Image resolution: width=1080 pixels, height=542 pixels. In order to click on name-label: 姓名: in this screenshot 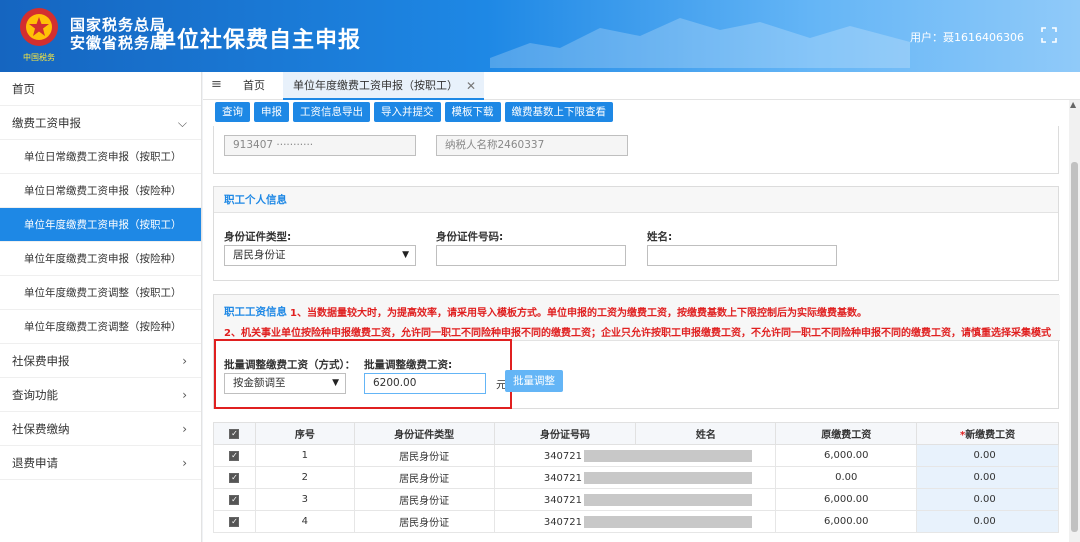, I will do `click(660, 237)`.